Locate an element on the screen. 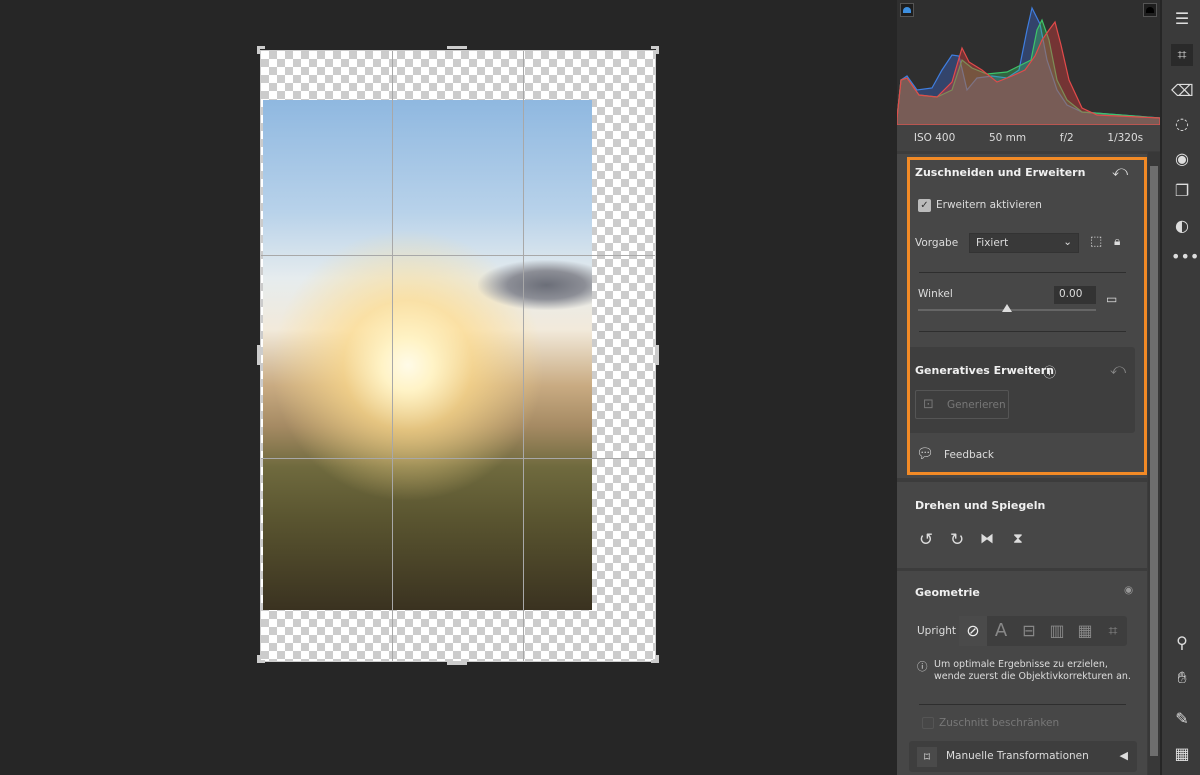 The image size is (1200, 775). info-icon: ⓘ is located at coordinates (922, 667).